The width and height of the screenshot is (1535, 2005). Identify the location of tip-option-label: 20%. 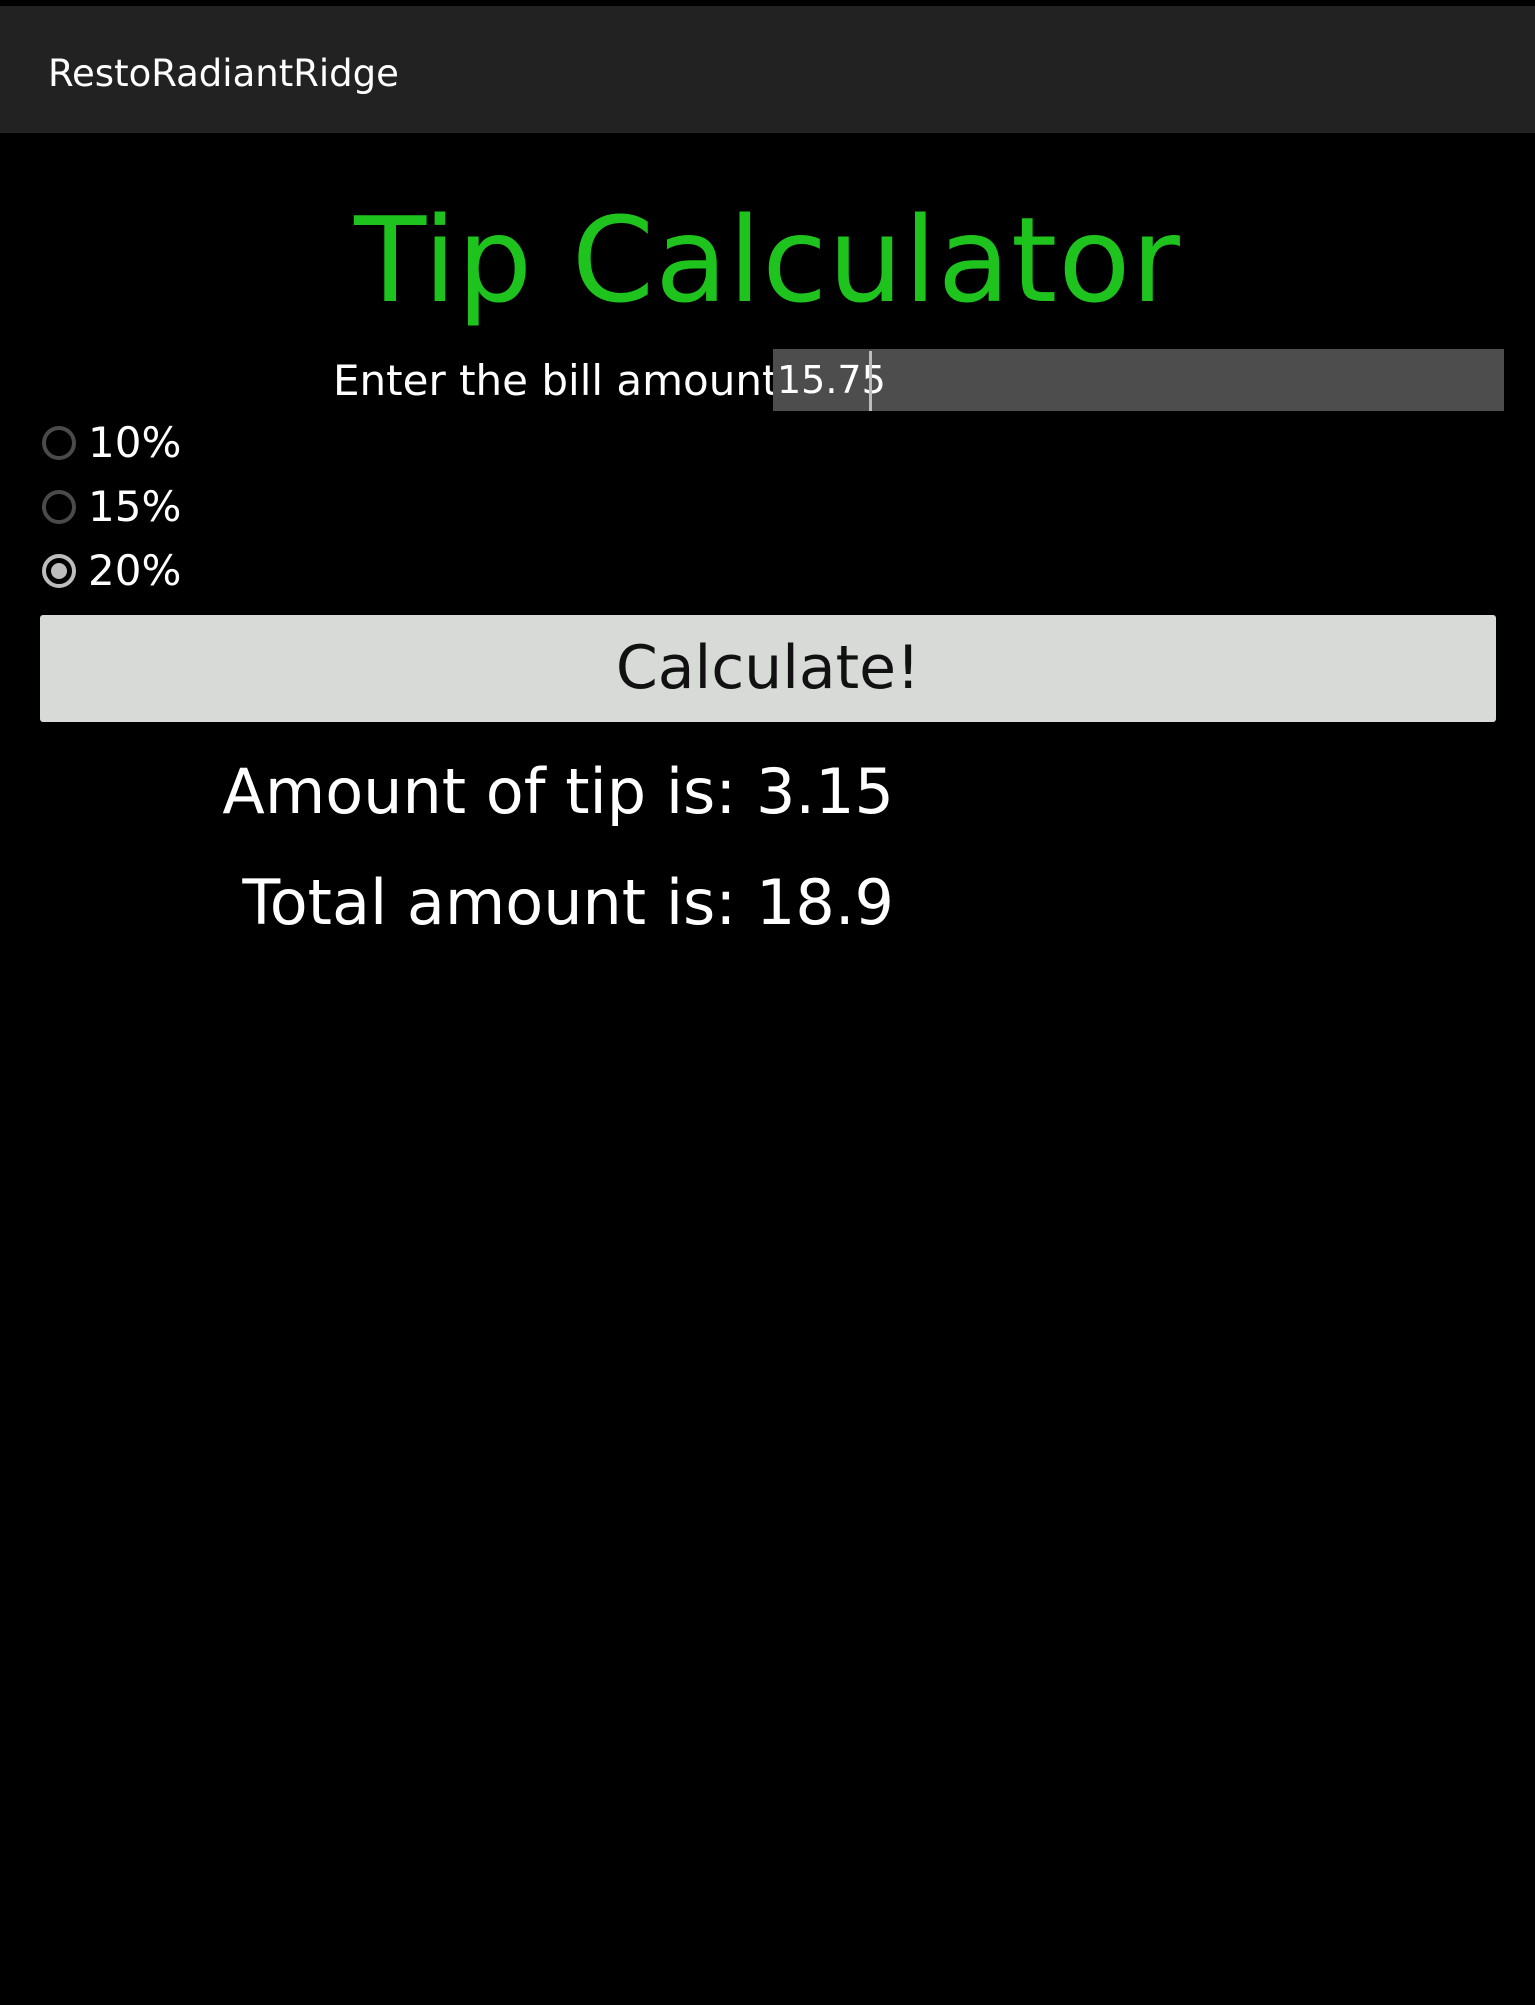
(135, 570).